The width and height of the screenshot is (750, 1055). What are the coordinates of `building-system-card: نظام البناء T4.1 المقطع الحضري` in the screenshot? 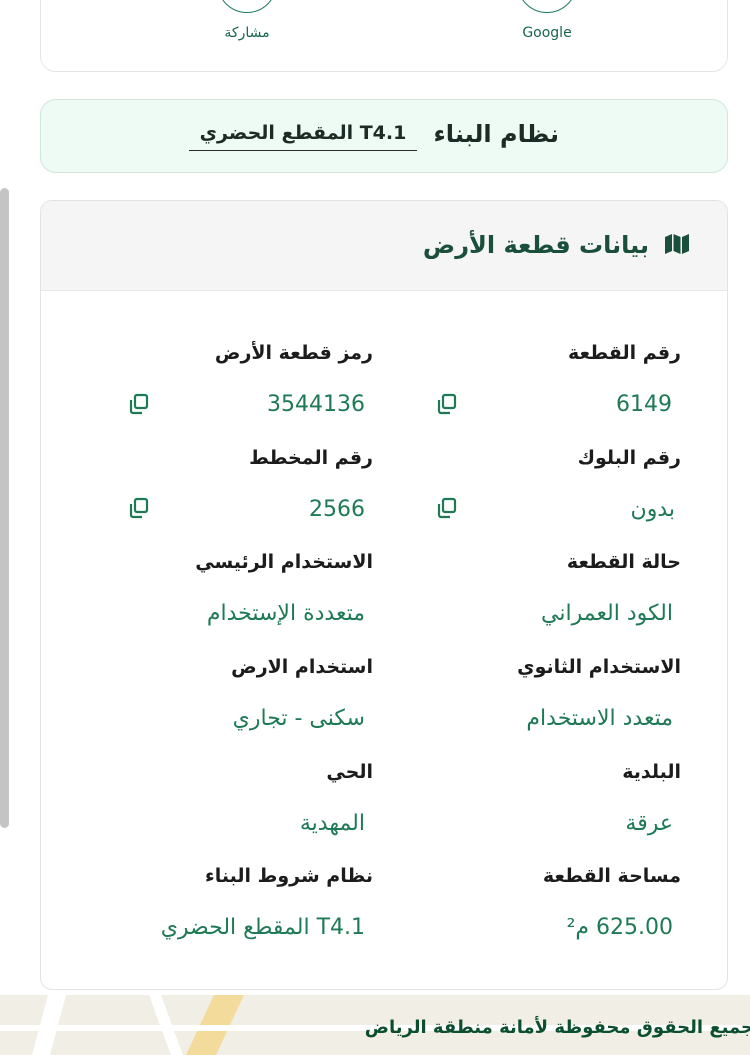 It's located at (384, 136).